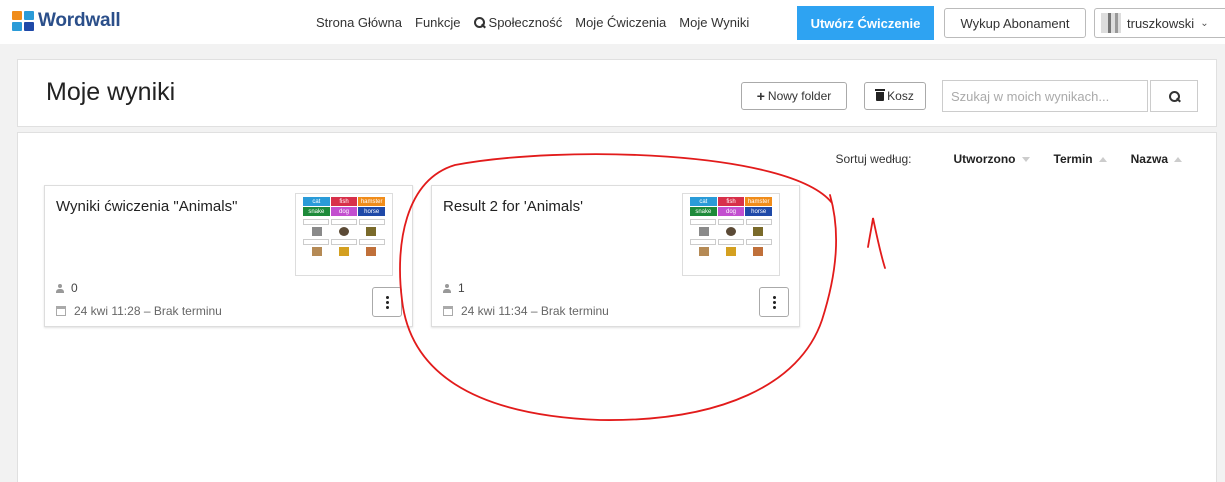 This screenshot has height=482, width=1225. I want to click on user-menu: truszkowski ⌄, so click(1159, 23).